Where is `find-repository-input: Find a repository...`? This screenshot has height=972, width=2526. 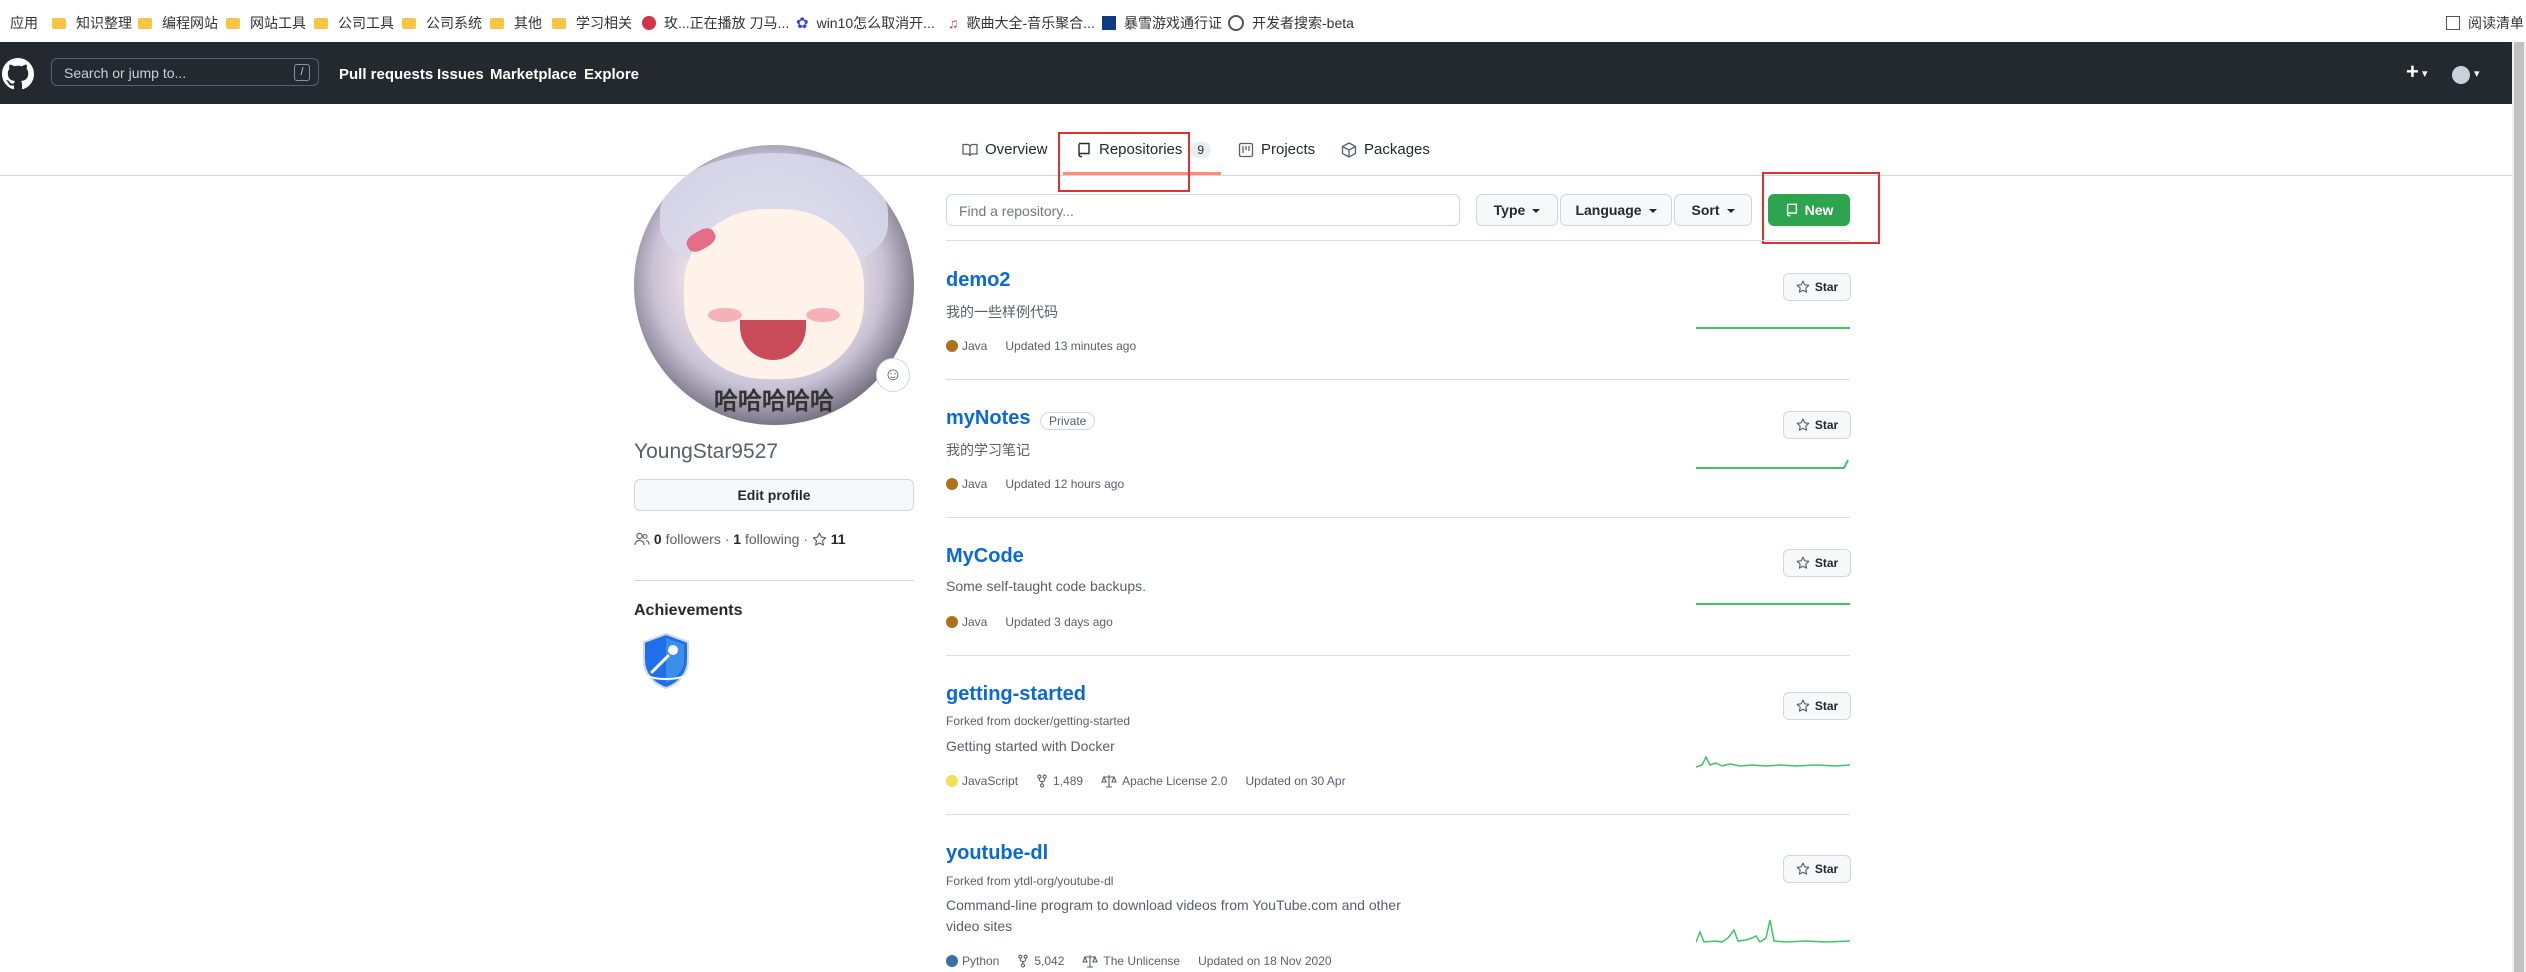 find-repository-input: Find a repository... is located at coordinates (1203, 210).